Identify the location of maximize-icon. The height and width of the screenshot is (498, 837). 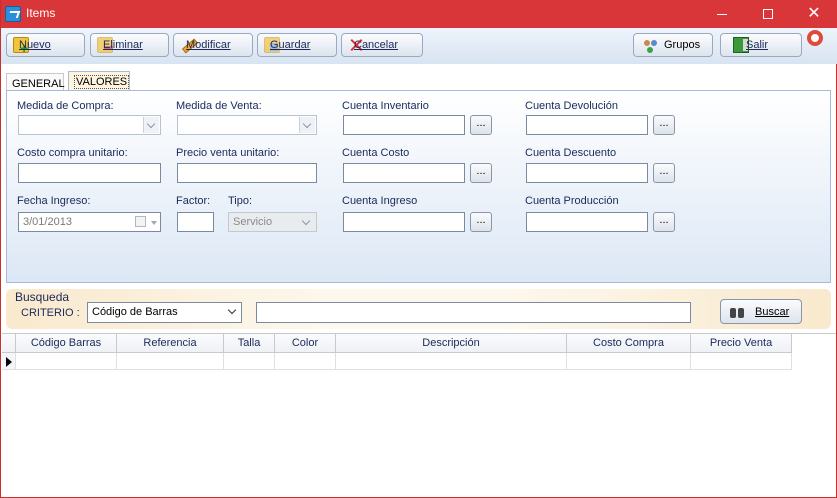
(768, 14).